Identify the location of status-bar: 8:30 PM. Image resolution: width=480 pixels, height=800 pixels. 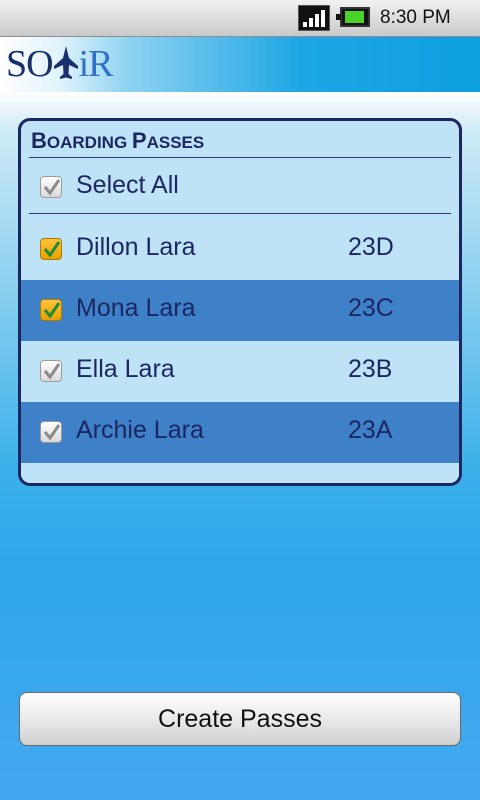
(240, 18).